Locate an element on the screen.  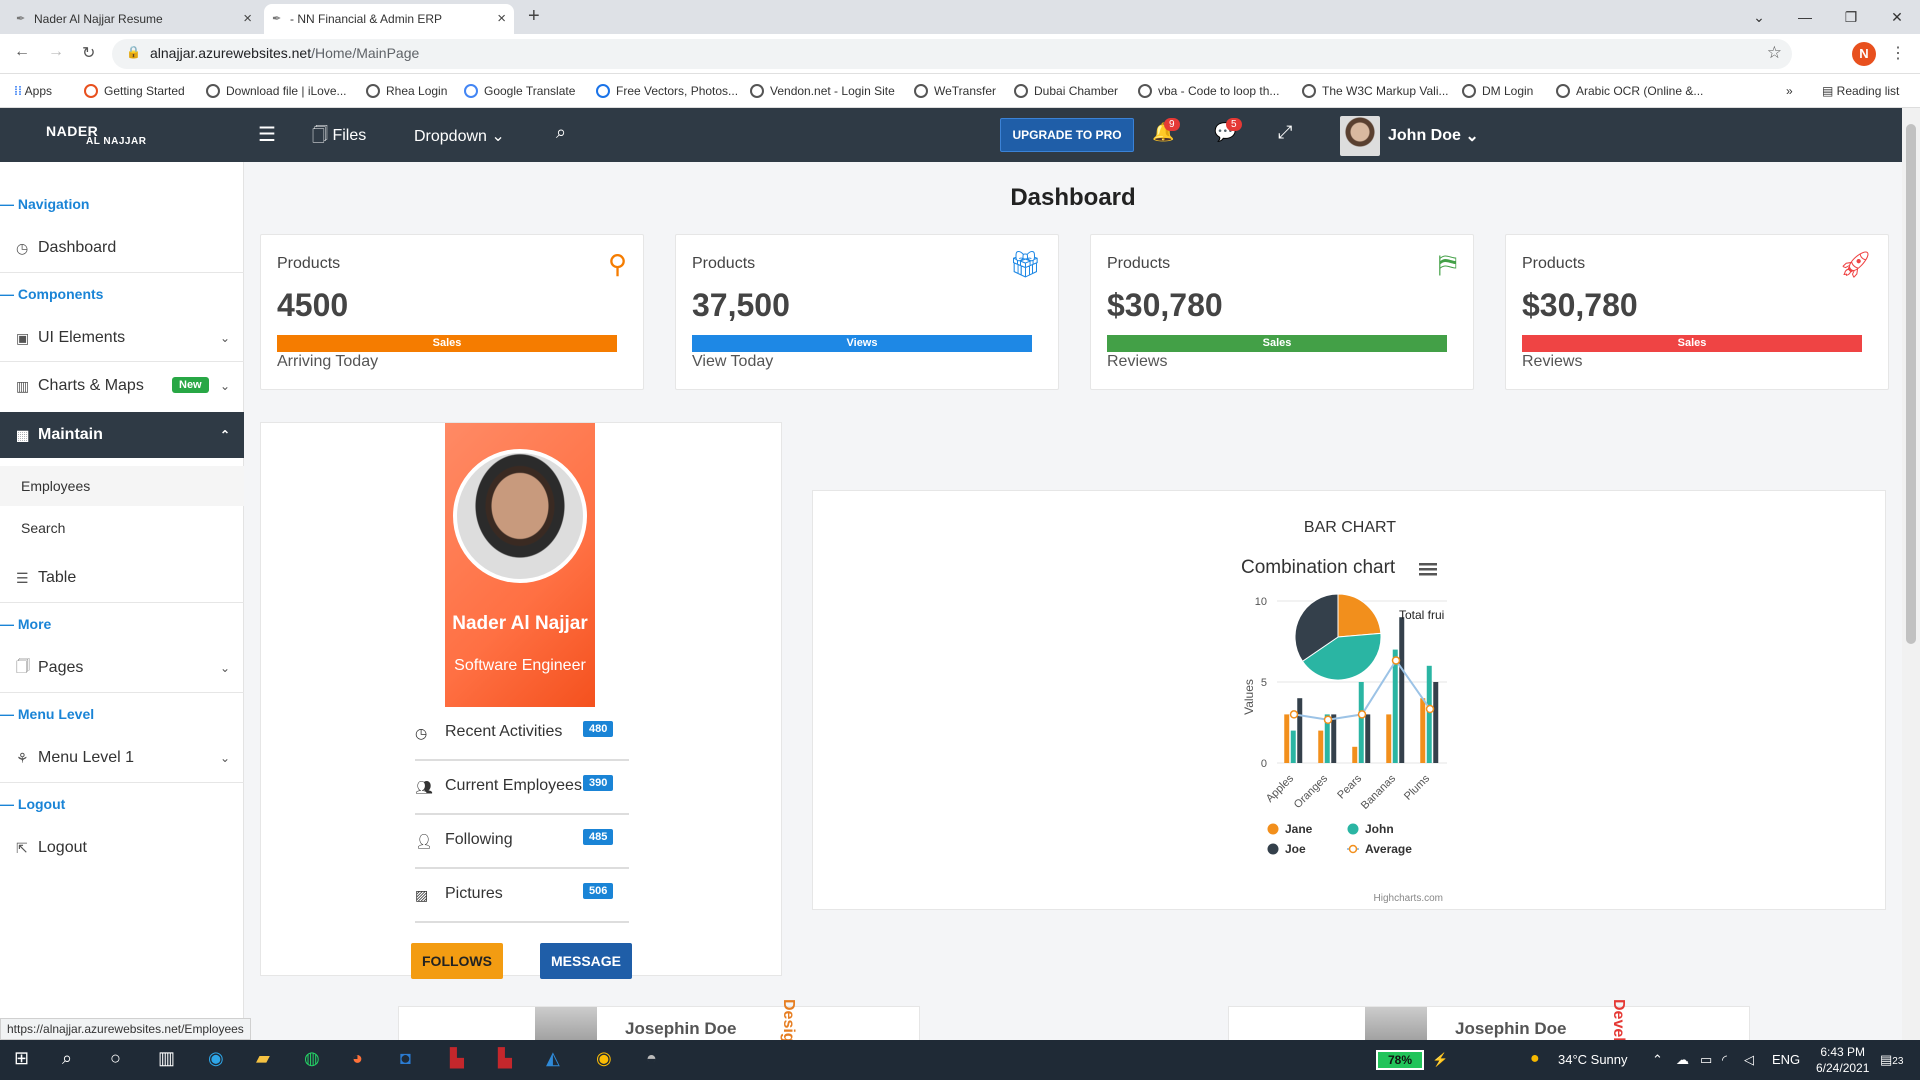
scrollbar-thumb is located at coordinates (1911, 384).